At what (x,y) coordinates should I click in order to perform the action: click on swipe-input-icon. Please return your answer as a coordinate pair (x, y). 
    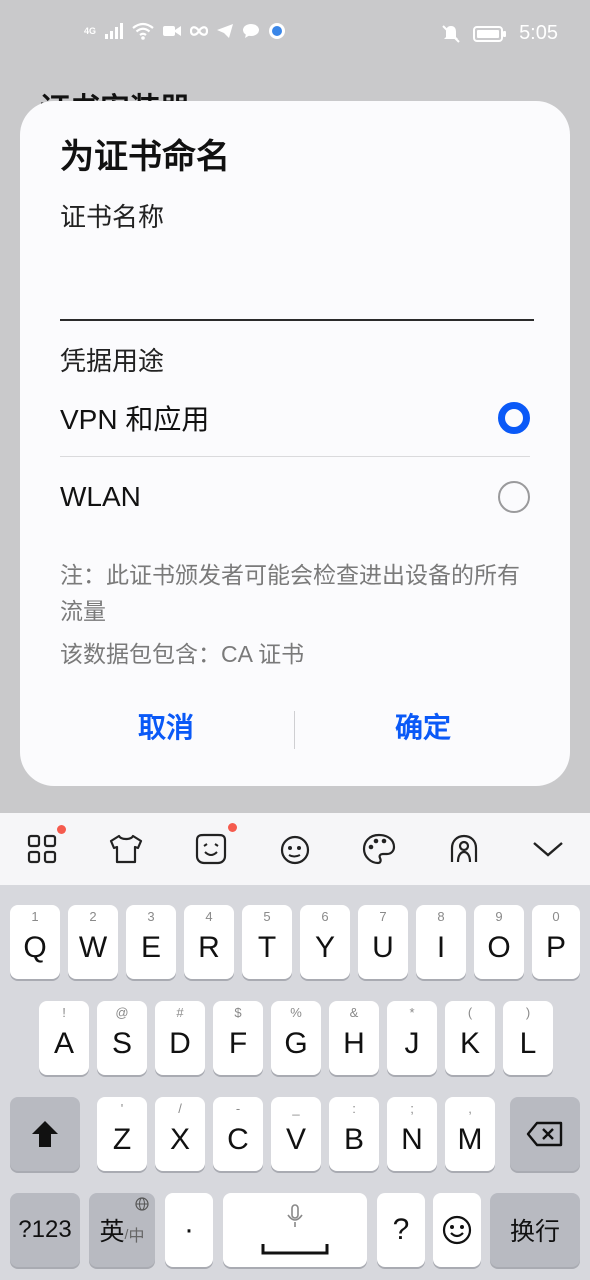
    Looking at the image, I should click on (464, 849).